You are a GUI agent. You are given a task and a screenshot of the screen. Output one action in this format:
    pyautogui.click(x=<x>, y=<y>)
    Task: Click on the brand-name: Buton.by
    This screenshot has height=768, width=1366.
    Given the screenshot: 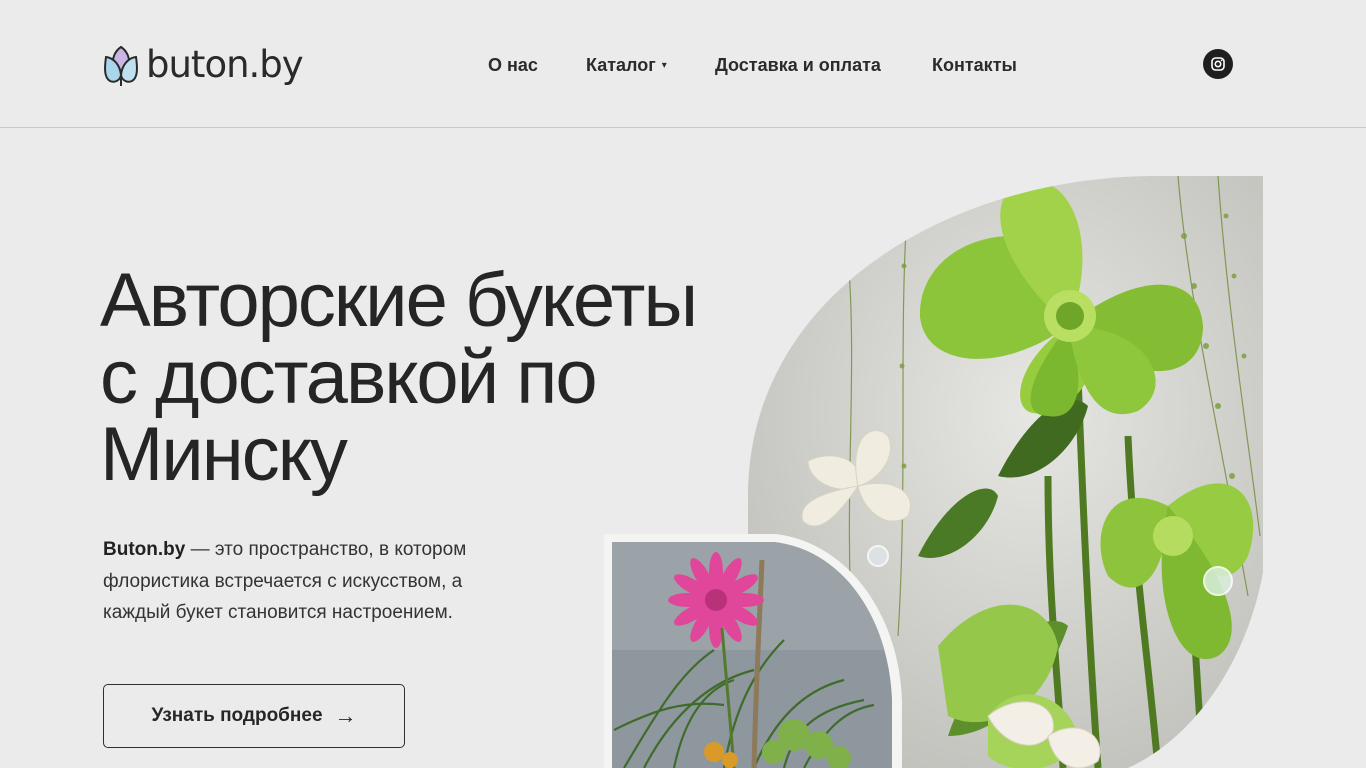 What is the action you would take?
    pyautogui.click(x=144, y=549)
    